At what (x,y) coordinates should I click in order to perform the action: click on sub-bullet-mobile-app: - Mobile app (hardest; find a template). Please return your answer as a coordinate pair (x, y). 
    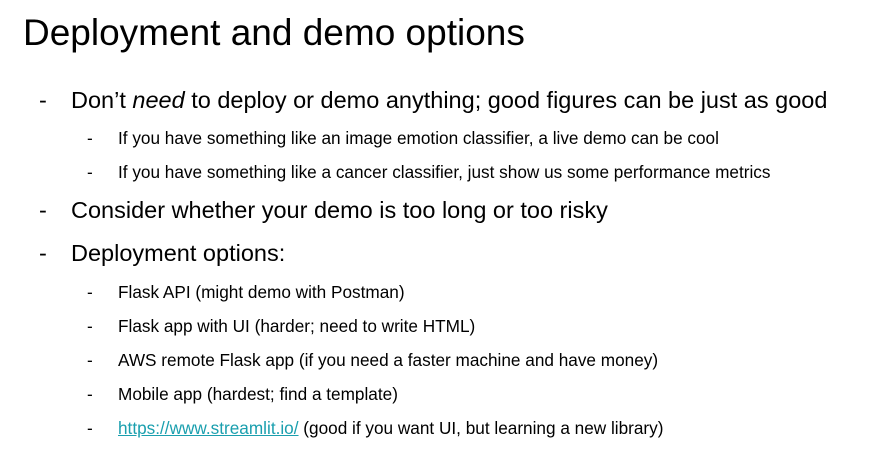
    Looking at the image, I should click on (242, 394).